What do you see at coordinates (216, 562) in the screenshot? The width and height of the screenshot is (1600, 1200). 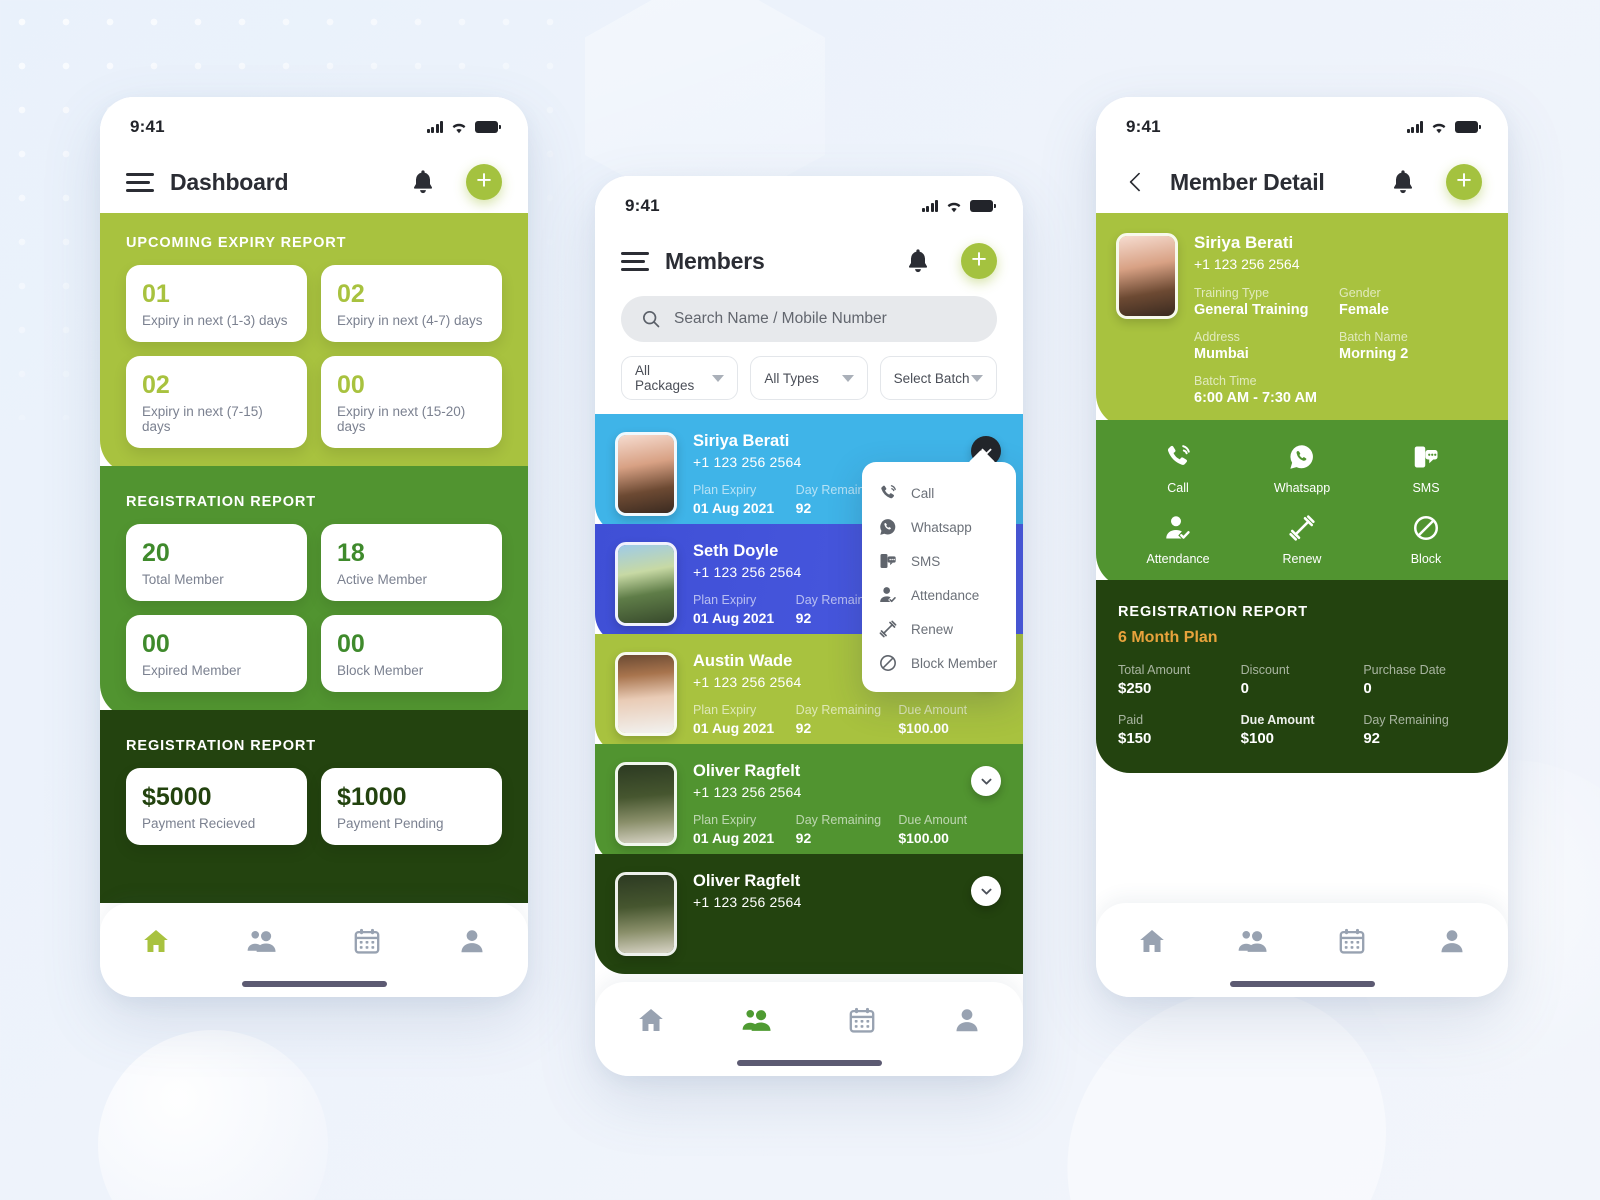 I see `stat-card: 20 Total Member` at bounding box center [216, 562].